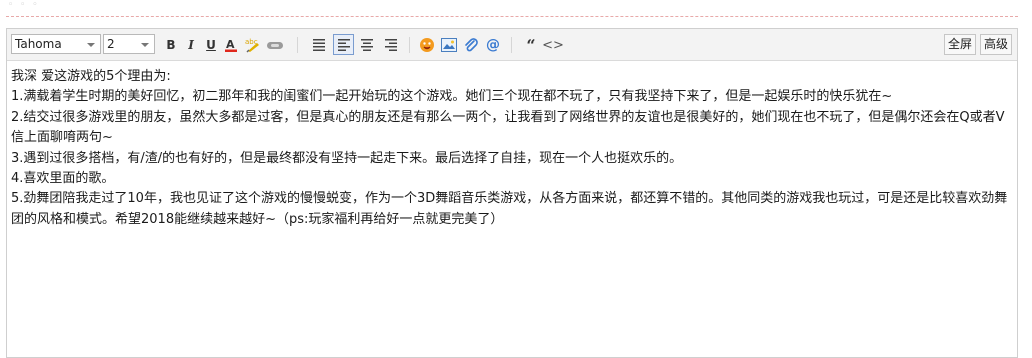  What do you see at coordinates (367, 45) in the screenshot?
I see `align-center-icon` at bounding box center [367, 45].